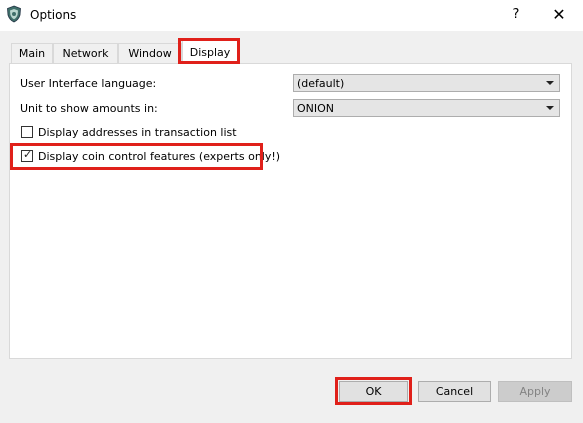 This screenshot has width=583, height=423. I want to click on unit-value: ONION, so click(316, 108).